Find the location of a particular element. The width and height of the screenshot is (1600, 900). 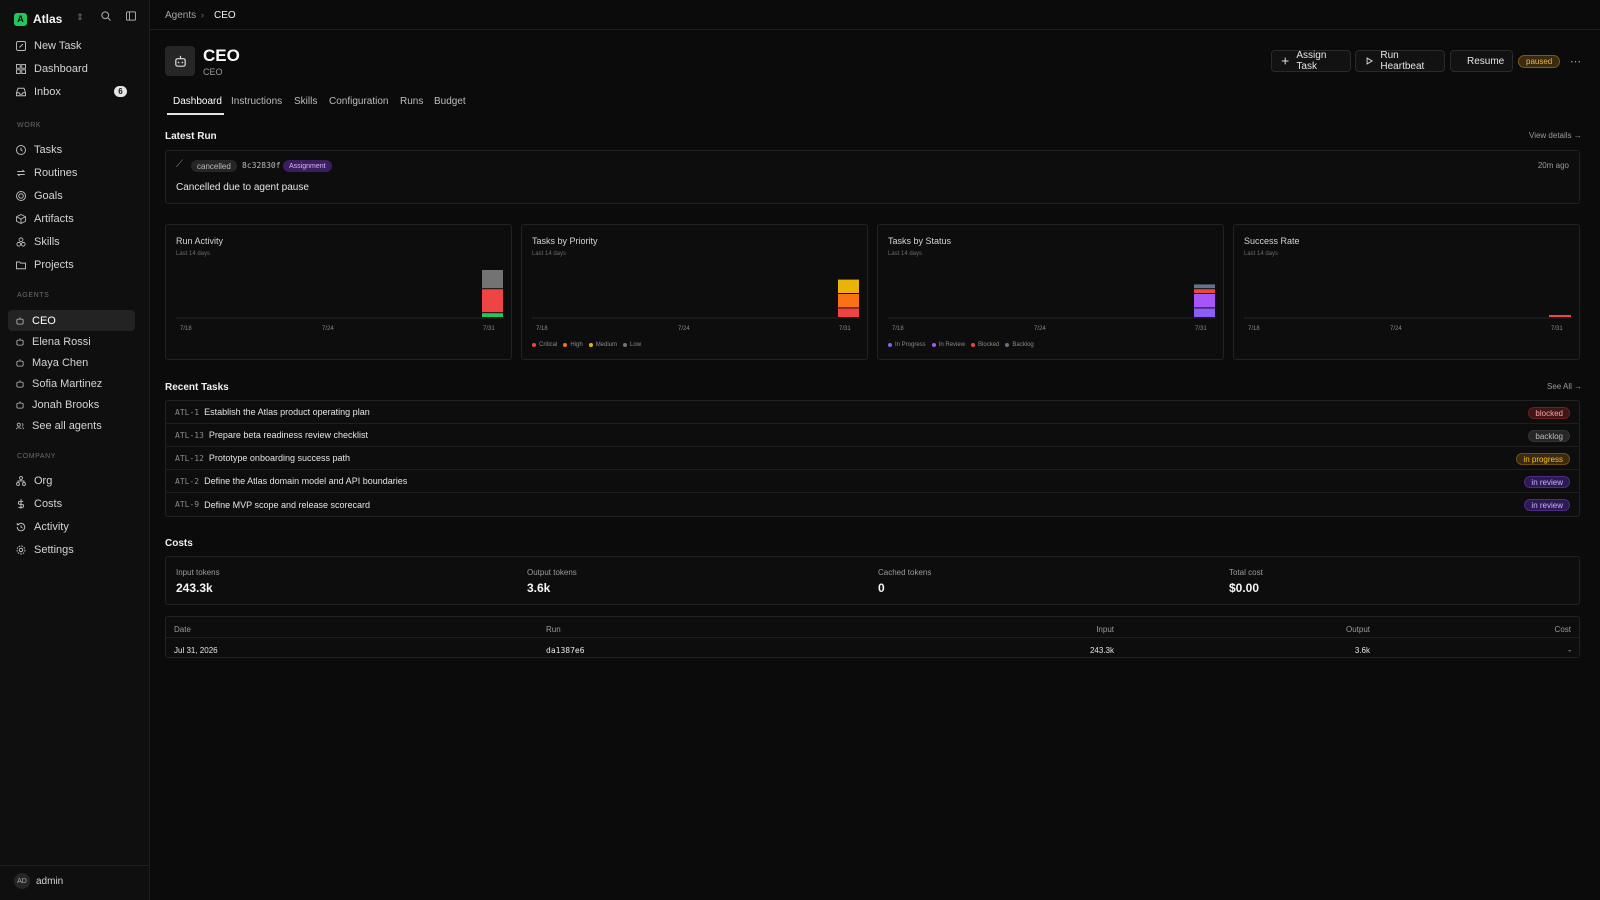

sidebar-item-goals: Goals is located at coordinates (71, 195).